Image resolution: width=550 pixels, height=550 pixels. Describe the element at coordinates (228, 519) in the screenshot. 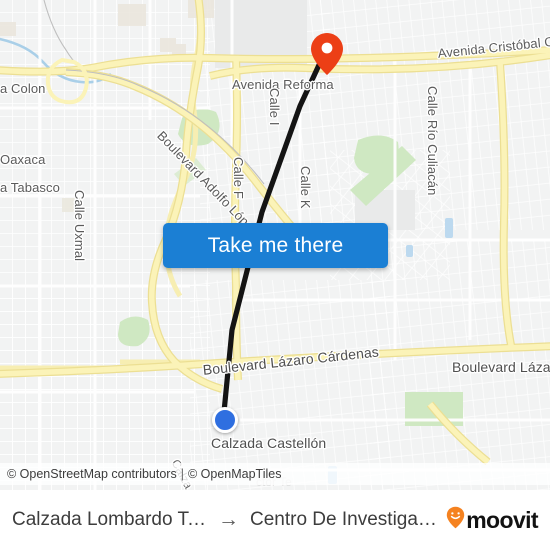

I see `arrow-right-icon: →` at that location.